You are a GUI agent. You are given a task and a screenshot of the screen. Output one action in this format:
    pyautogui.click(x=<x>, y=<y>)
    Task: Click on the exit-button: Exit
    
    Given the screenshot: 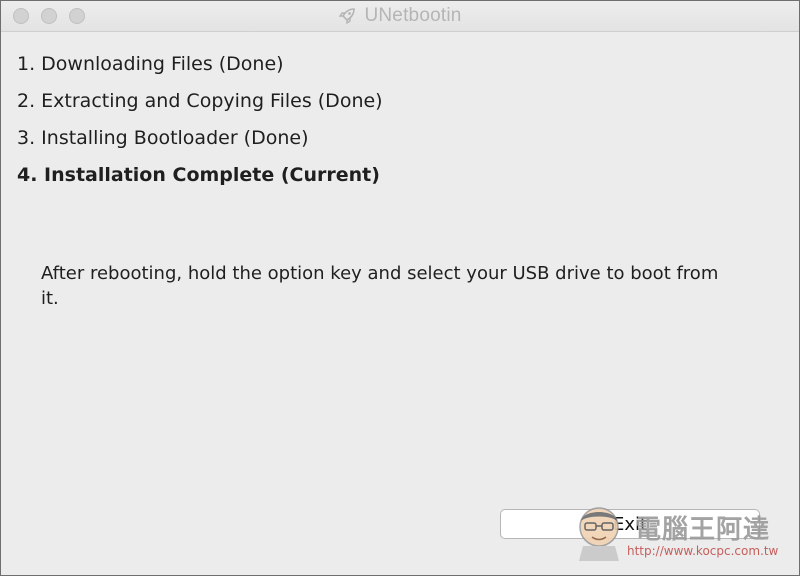 What is the action you would take?
    pyautogui.click(x=630, y=524)
    